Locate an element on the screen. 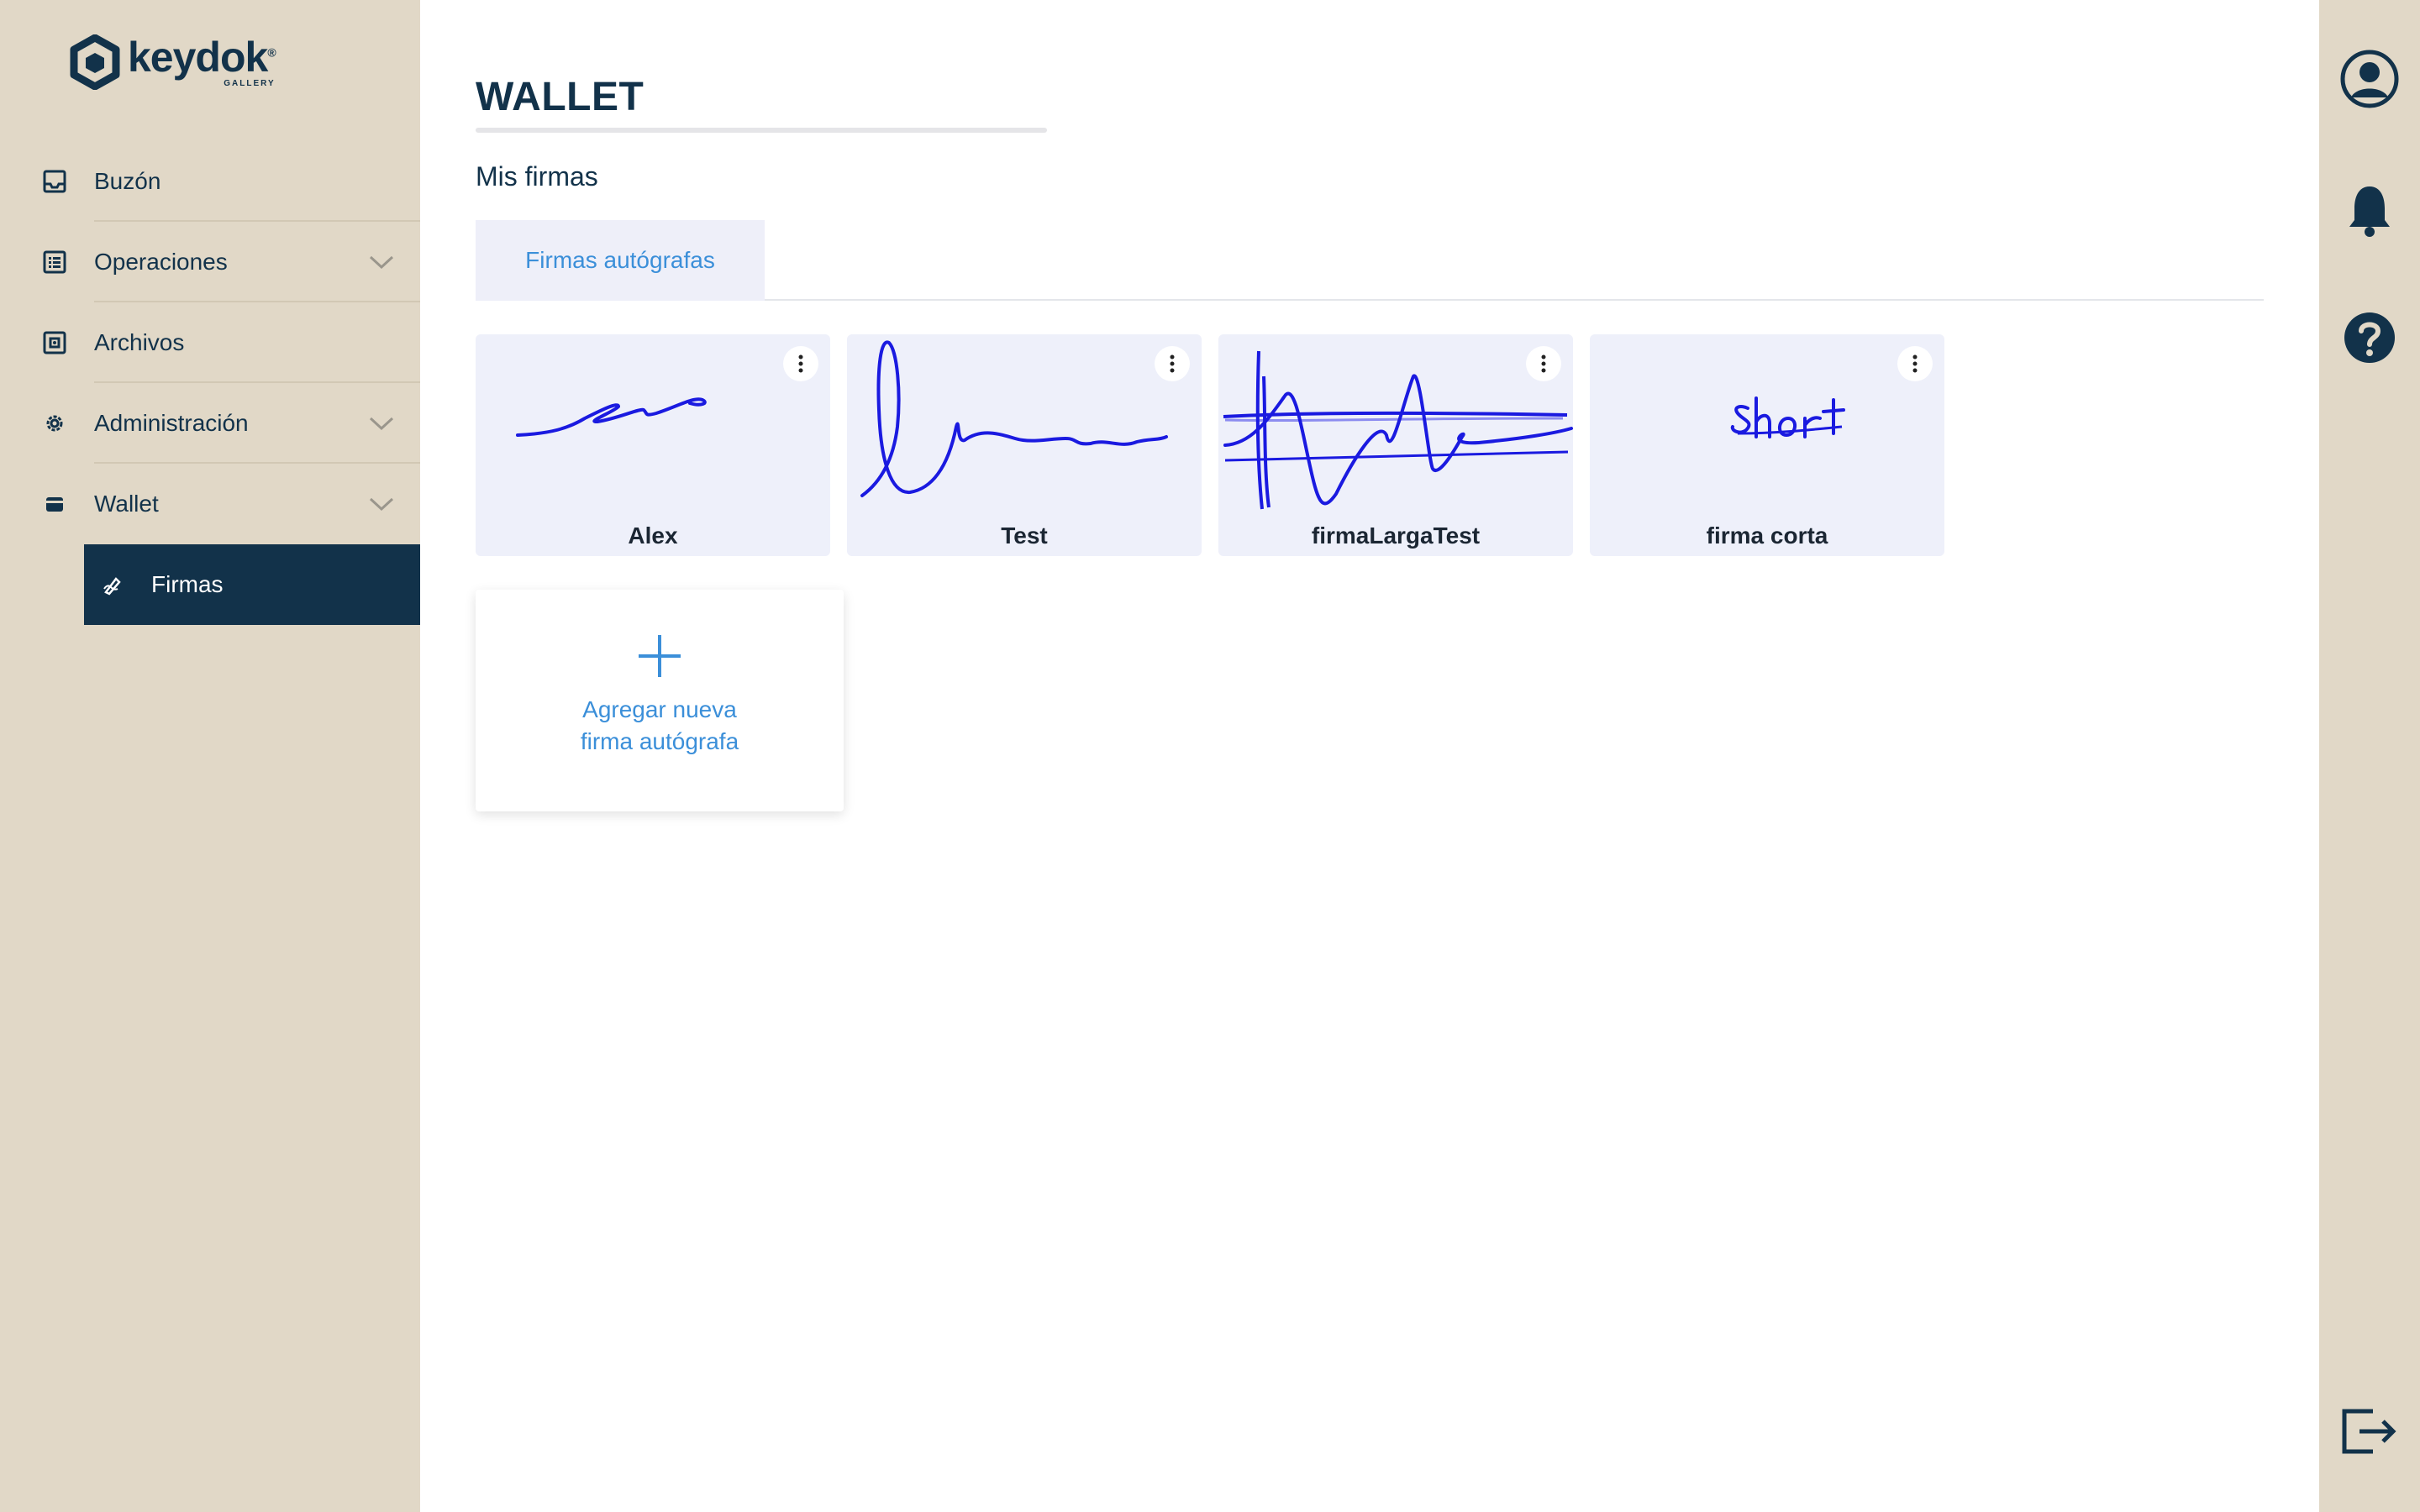 Image resolution: width=2420 pixels, height=1512 pixels. sidebar-item-operaciones: Operaciones is located at coordinates (210, 262).